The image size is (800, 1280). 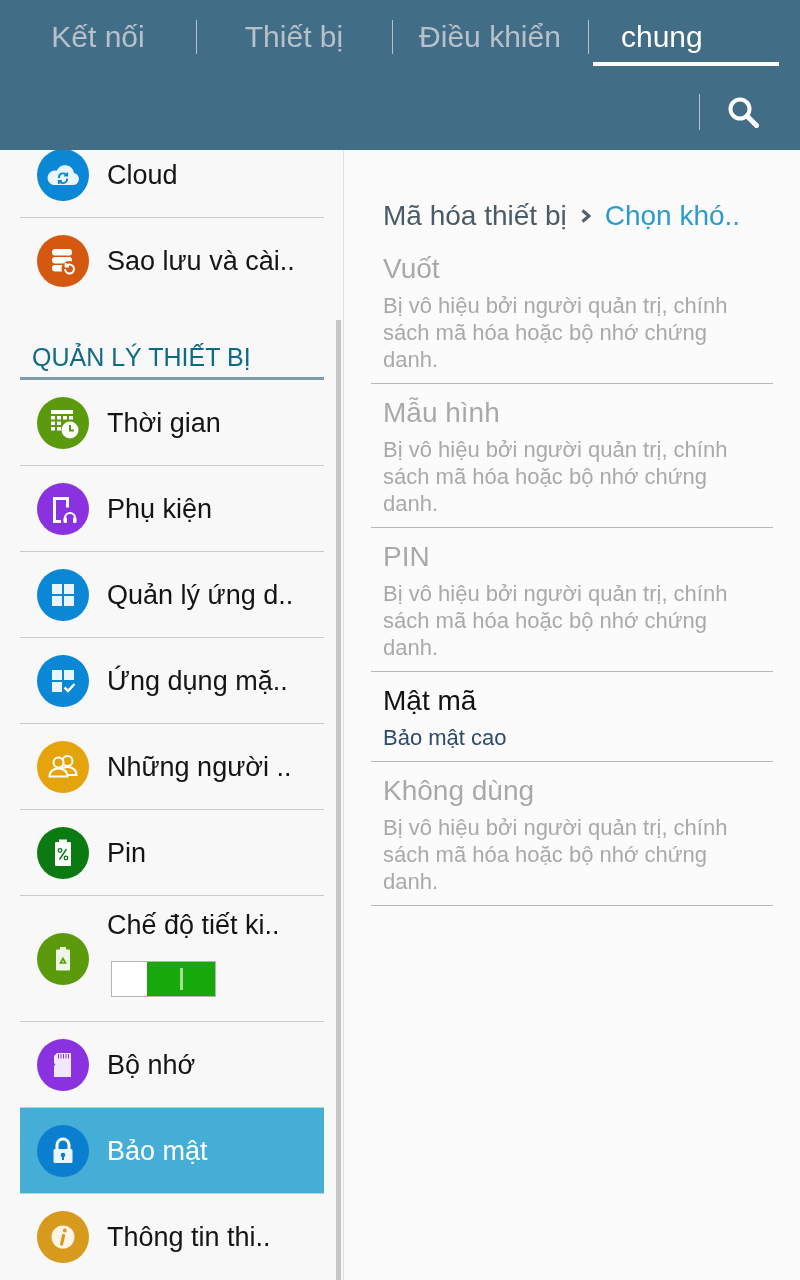 I want to click on tab: chung, so click(x=686, y=33).